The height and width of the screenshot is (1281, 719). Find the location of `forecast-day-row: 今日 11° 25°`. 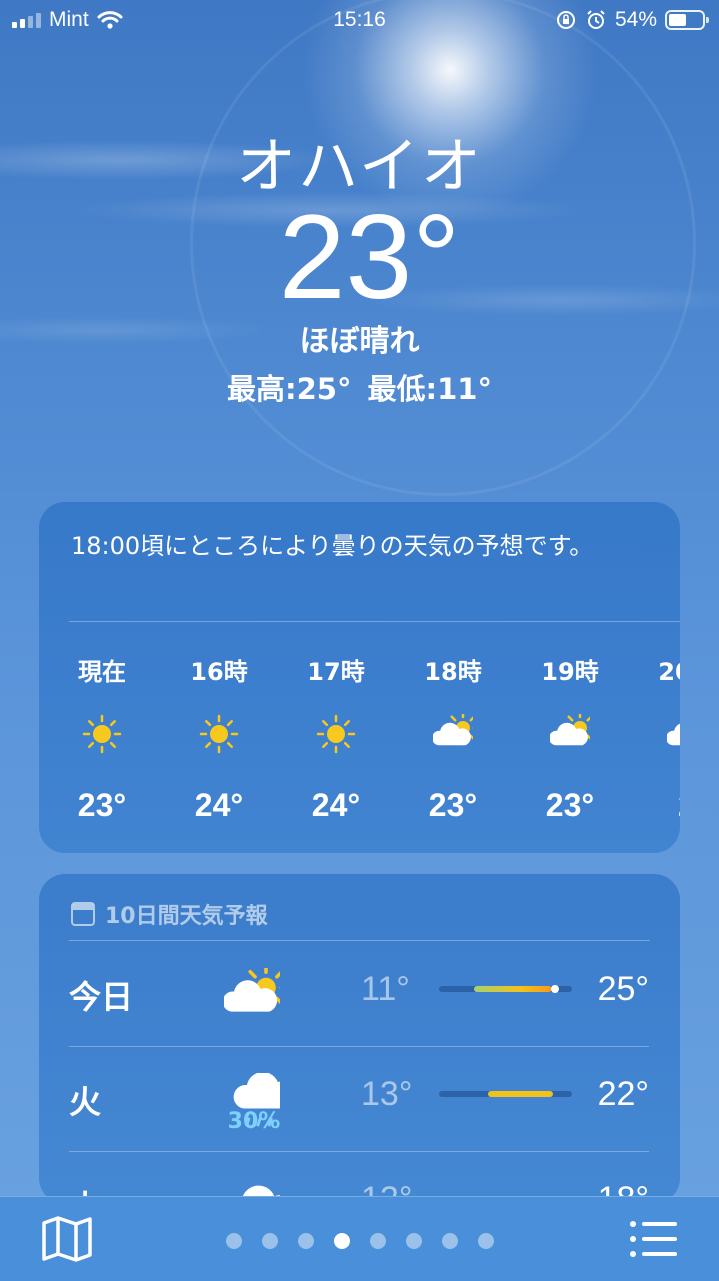

forecast-day-row: 今日 11° 25° is located at coordinates (359, 994).